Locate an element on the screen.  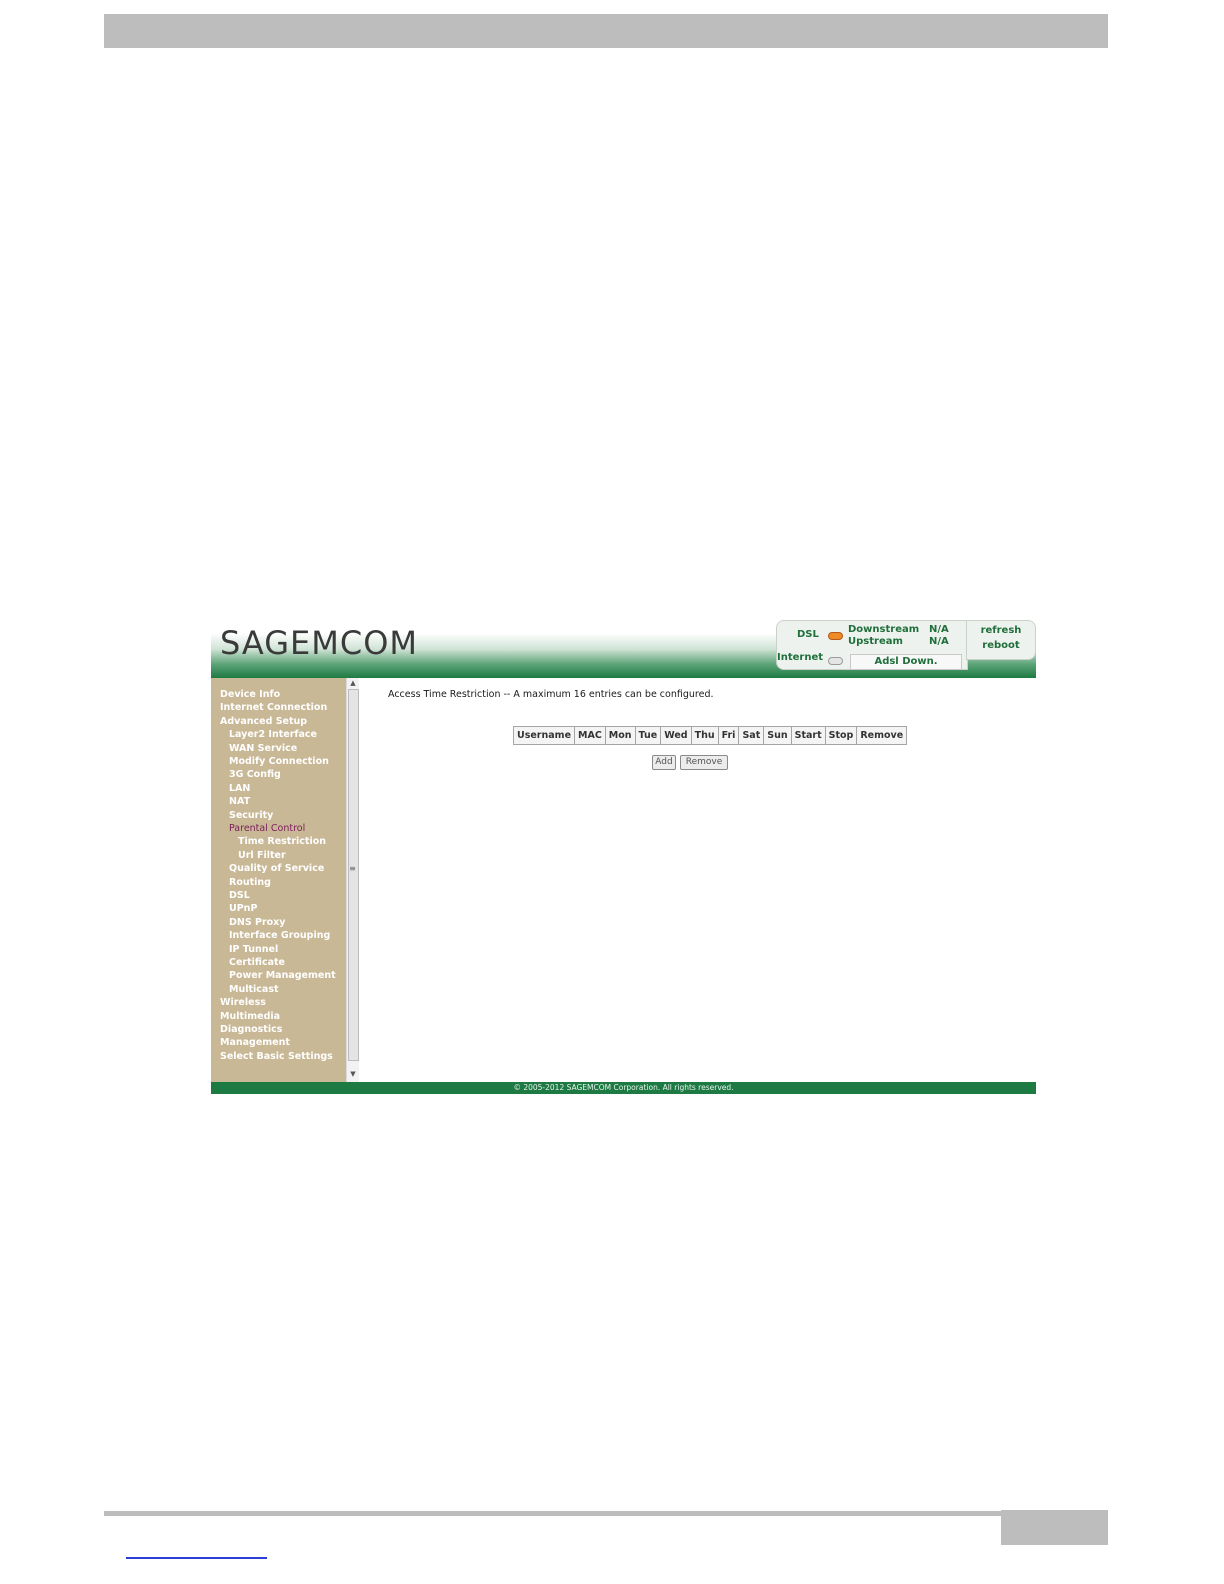
upstream-value: N/A is located at coordinates (939, 641).